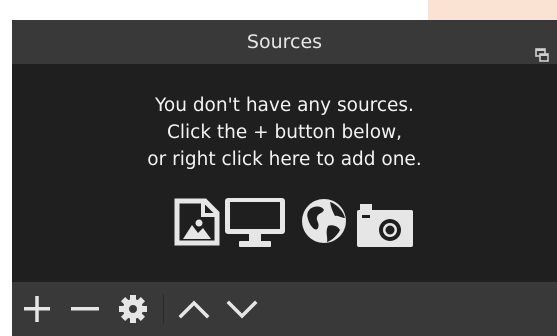 Image resolution: width=557 pixels, height=336 pixels. I want to click on hint-line-2: Click the + button below,, so click(284, 132).